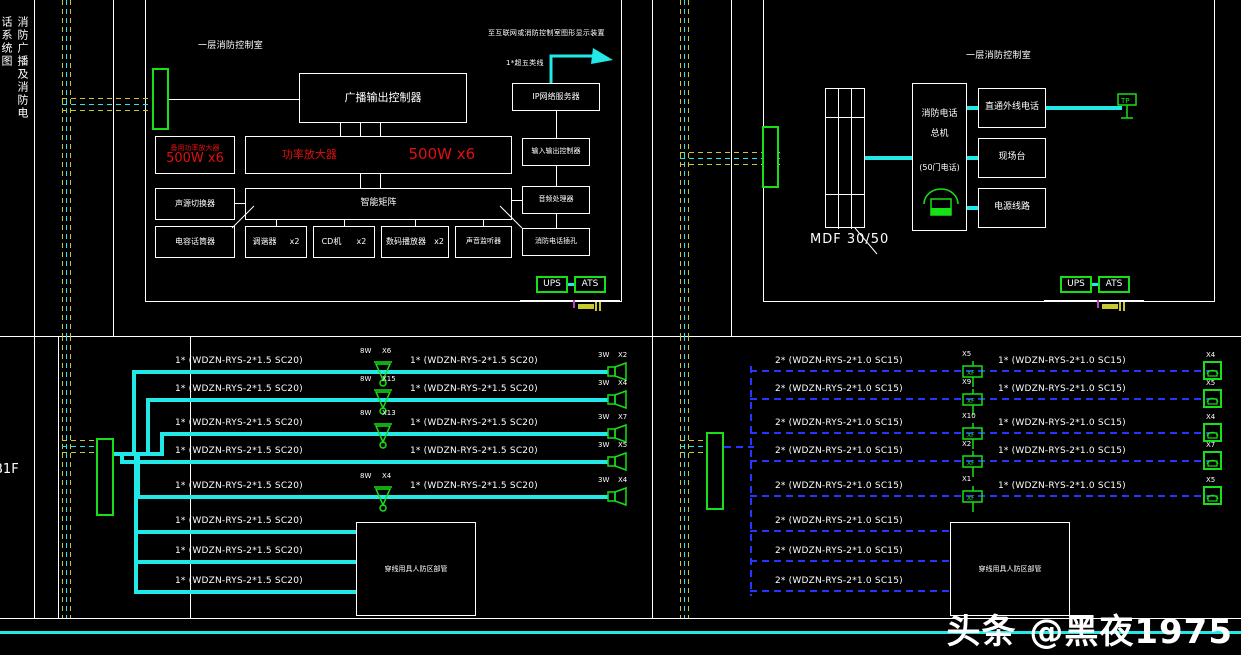  I want to click on box-ip-network-server: IP网络服务器, so click(556, 97).